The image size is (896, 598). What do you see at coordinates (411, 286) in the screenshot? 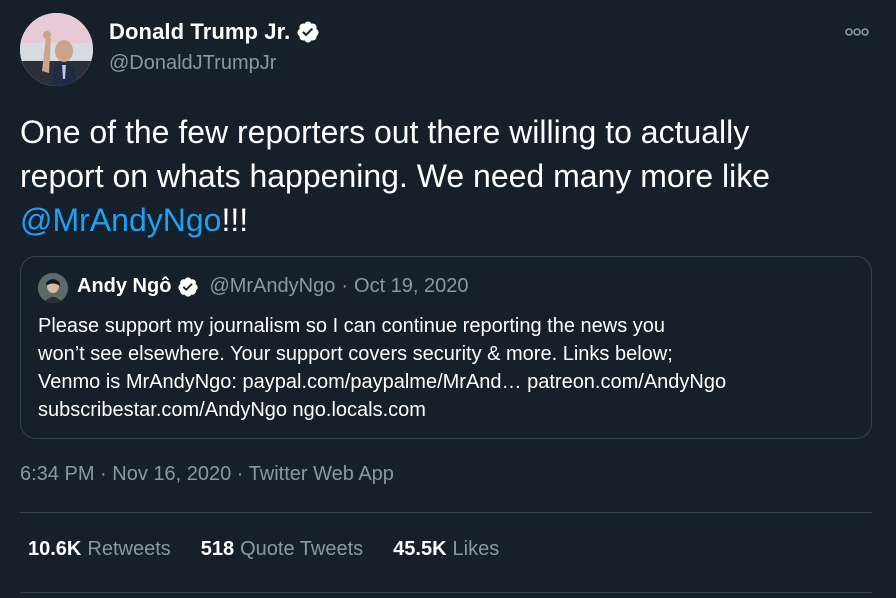
I see `quoted-date: Oct 19, 2020` at bounding box center [411, 286].